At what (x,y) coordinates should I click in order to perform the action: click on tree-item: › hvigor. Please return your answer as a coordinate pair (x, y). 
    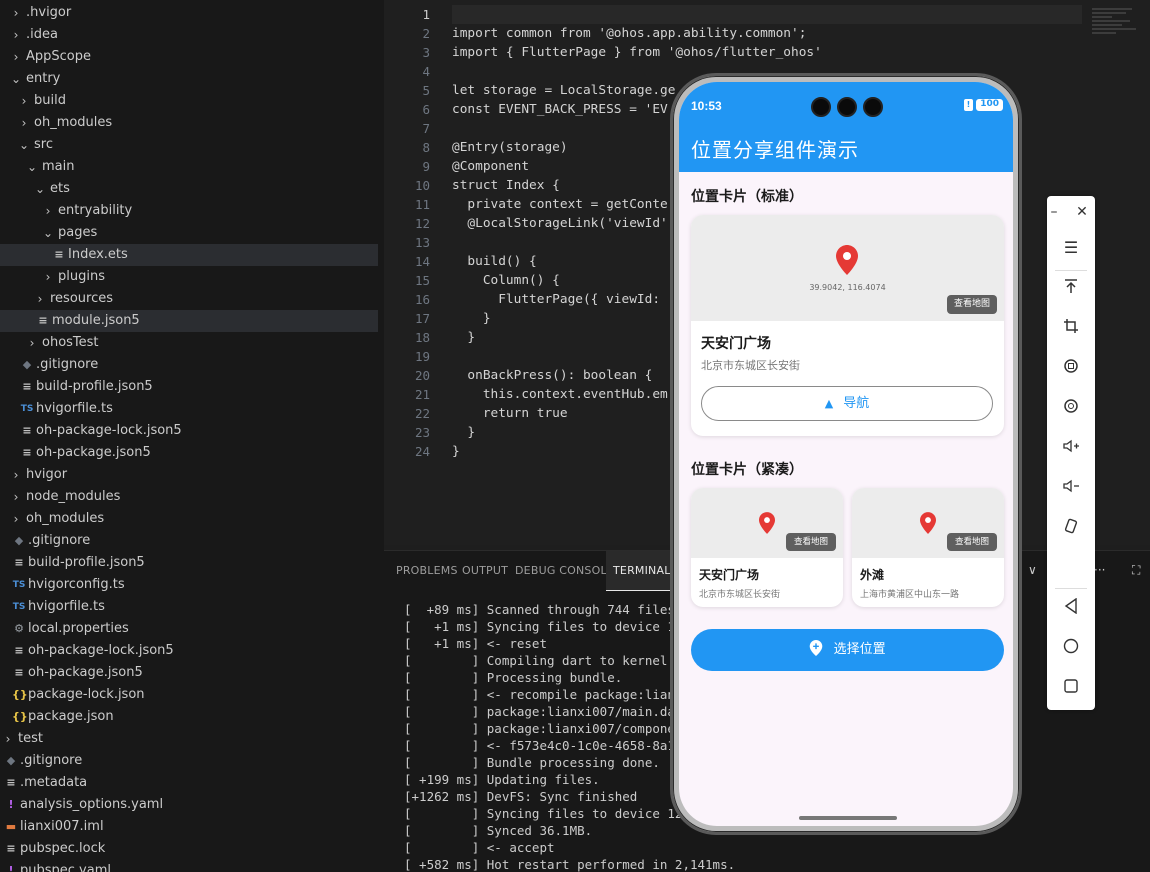
    Looking at the image, I should click on (189, 475).